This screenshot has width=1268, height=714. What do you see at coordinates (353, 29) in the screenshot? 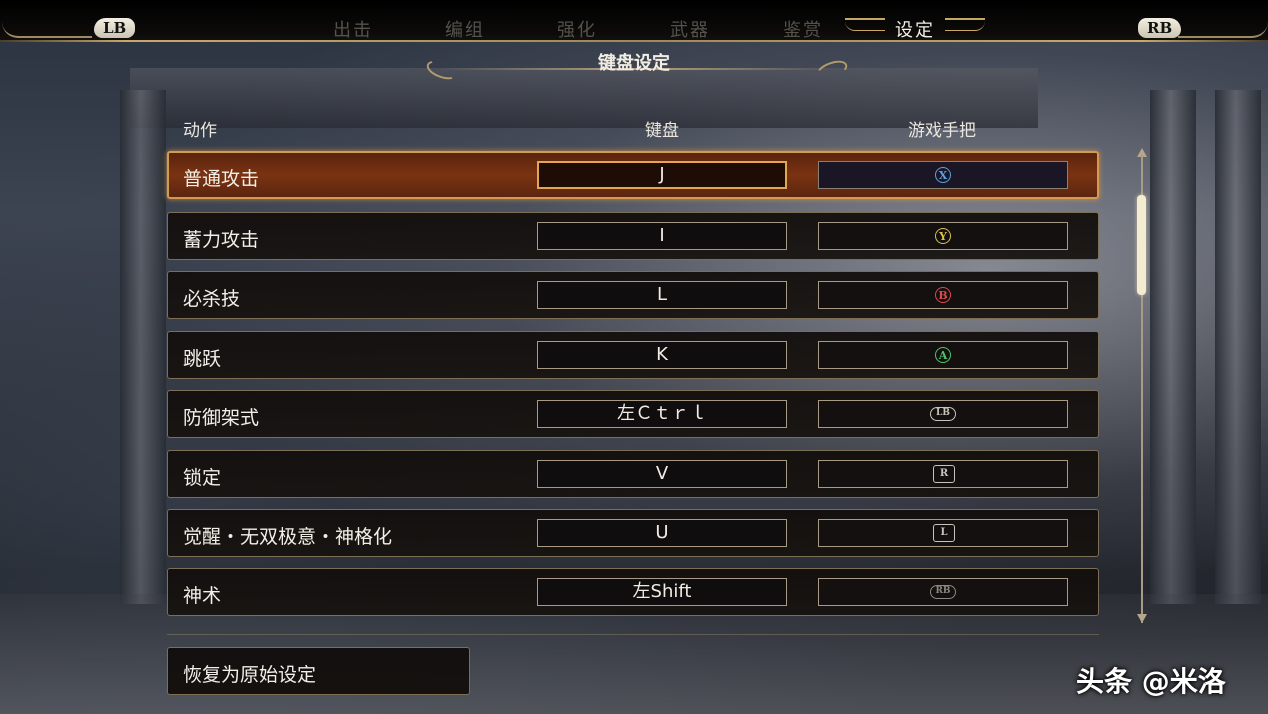
I see `tab-sortie: 出击` at bounding box center [353, 29].